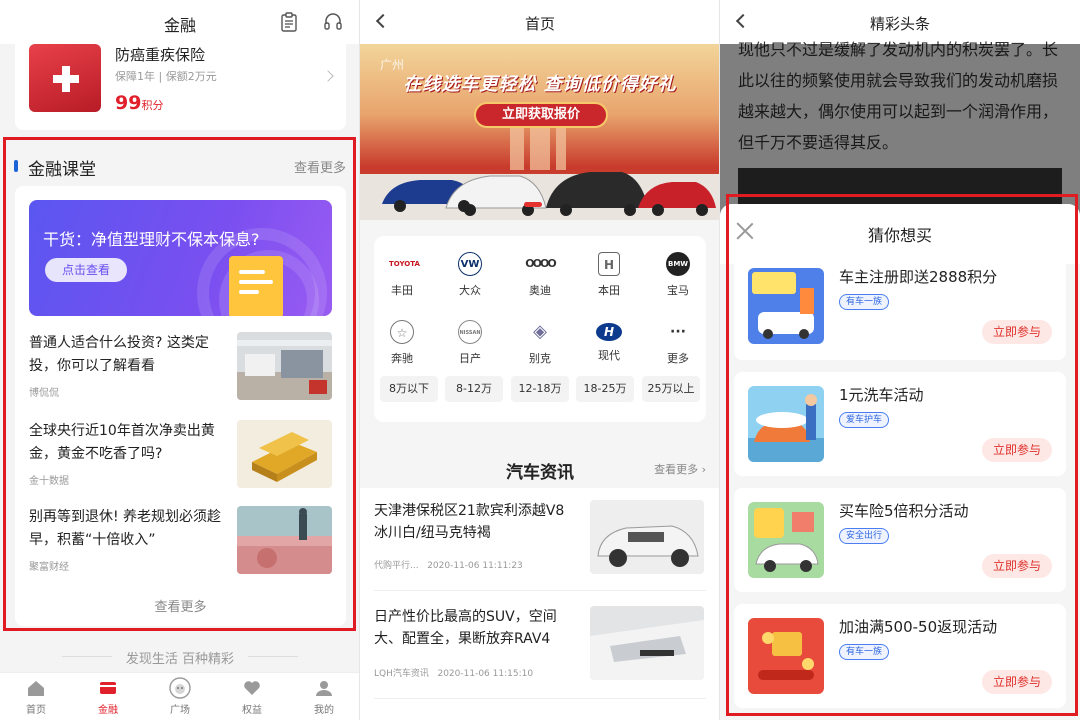 This screenshot has height=720, width=1080. What do you see at coordinates (609, 264) in the screenshot?
I see `honda-logo-icon: H` at bounding box center [609, 264].